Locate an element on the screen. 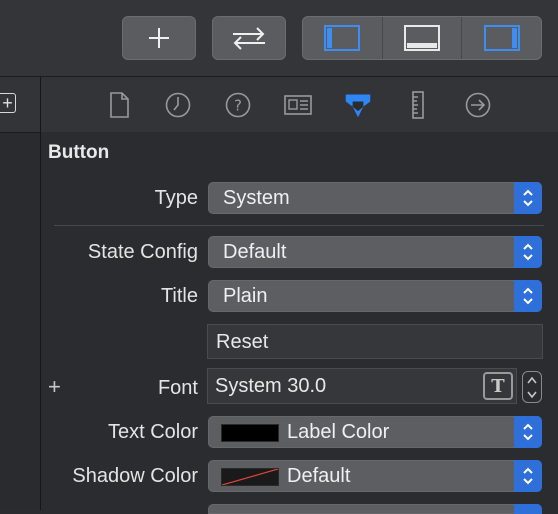  size-inspector-tab is located at coordinates (418, 105).